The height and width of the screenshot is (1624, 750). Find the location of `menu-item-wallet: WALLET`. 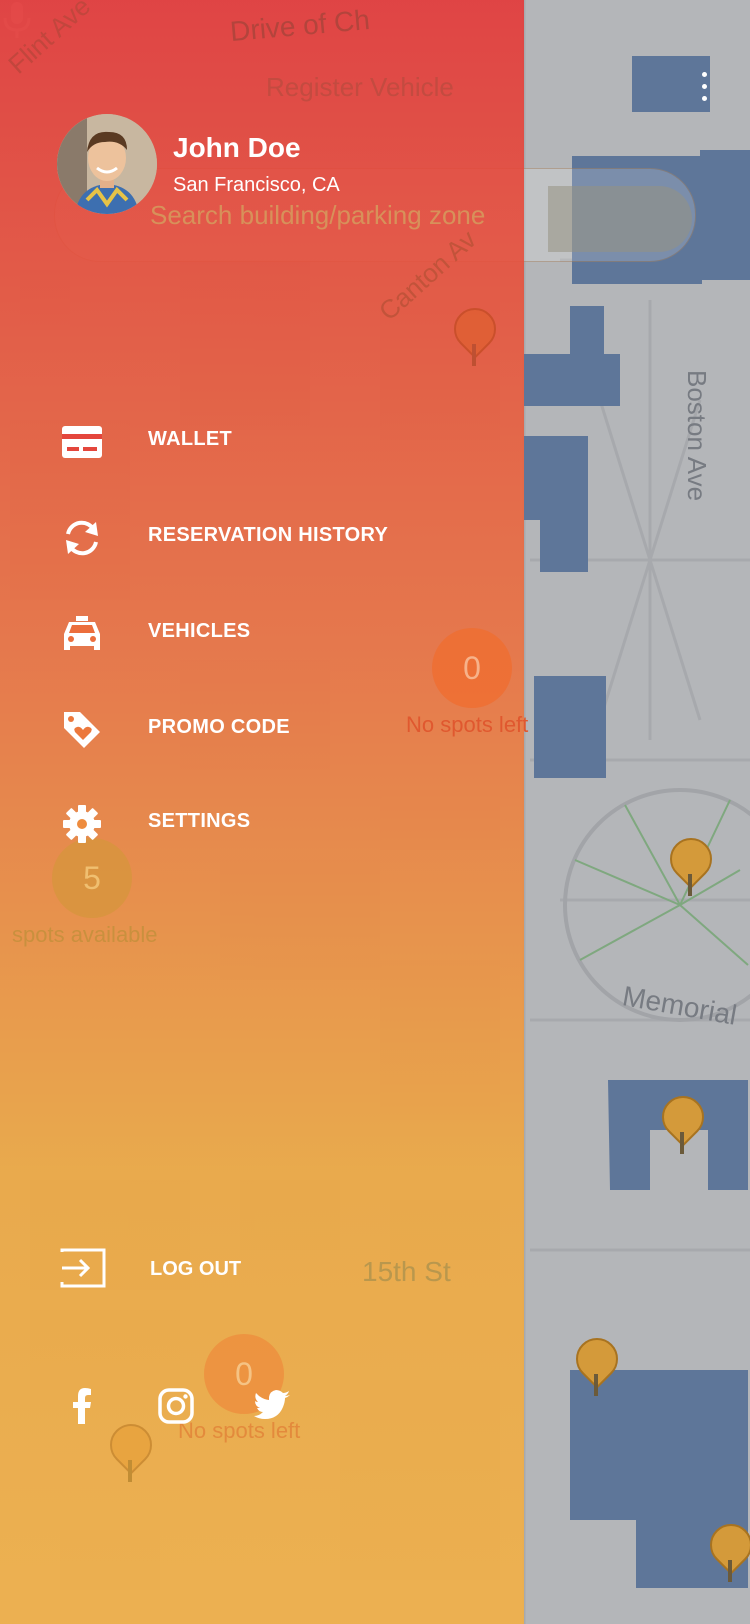

menu-item-wallet: WALLET is located at coordinates (262, 440).